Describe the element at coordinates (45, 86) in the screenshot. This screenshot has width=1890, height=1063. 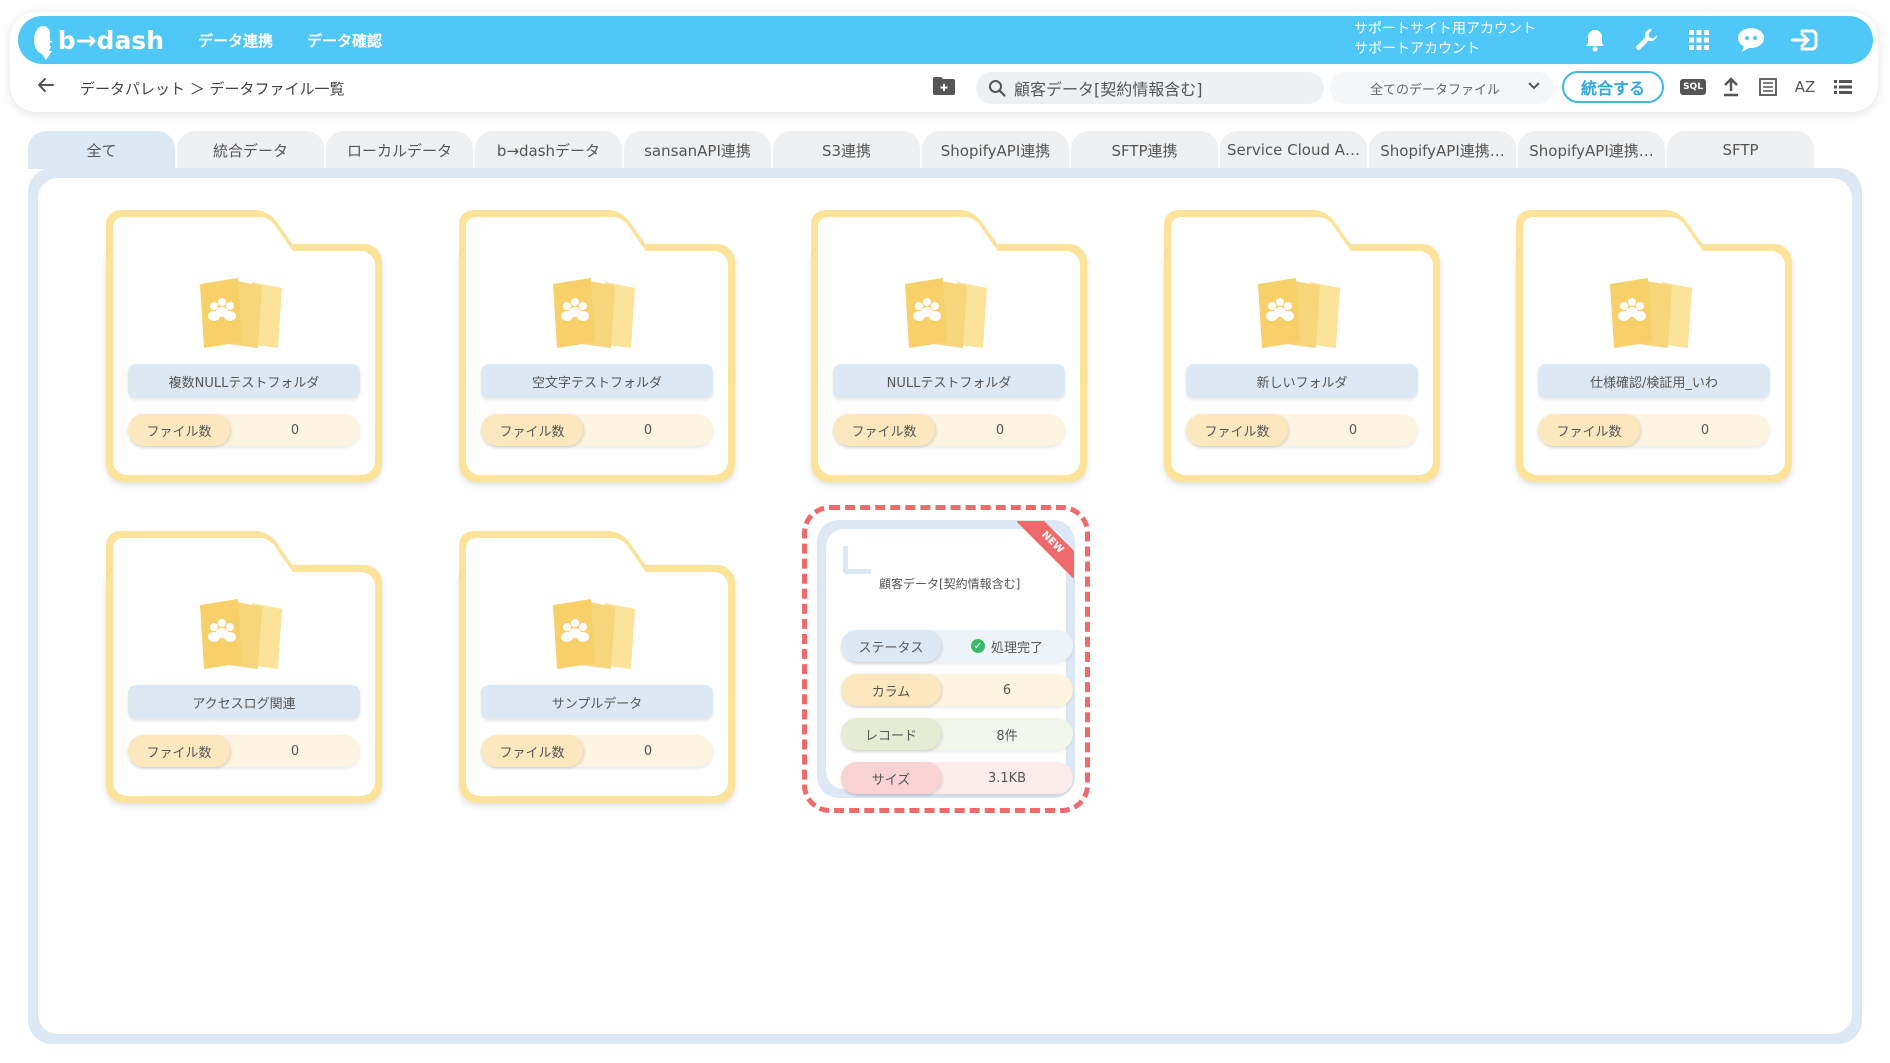
I see `back-arrow-icon` at that location.